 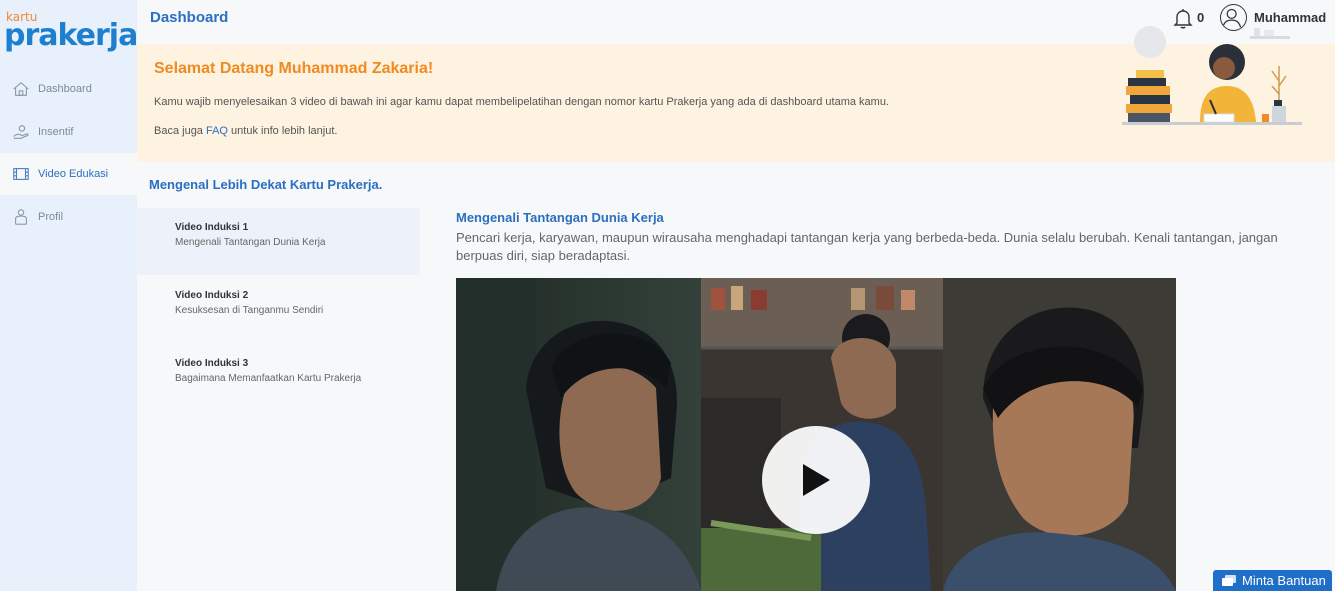 I want to click on sidebar-item-profil: Profil, so click(x=68, y=217).